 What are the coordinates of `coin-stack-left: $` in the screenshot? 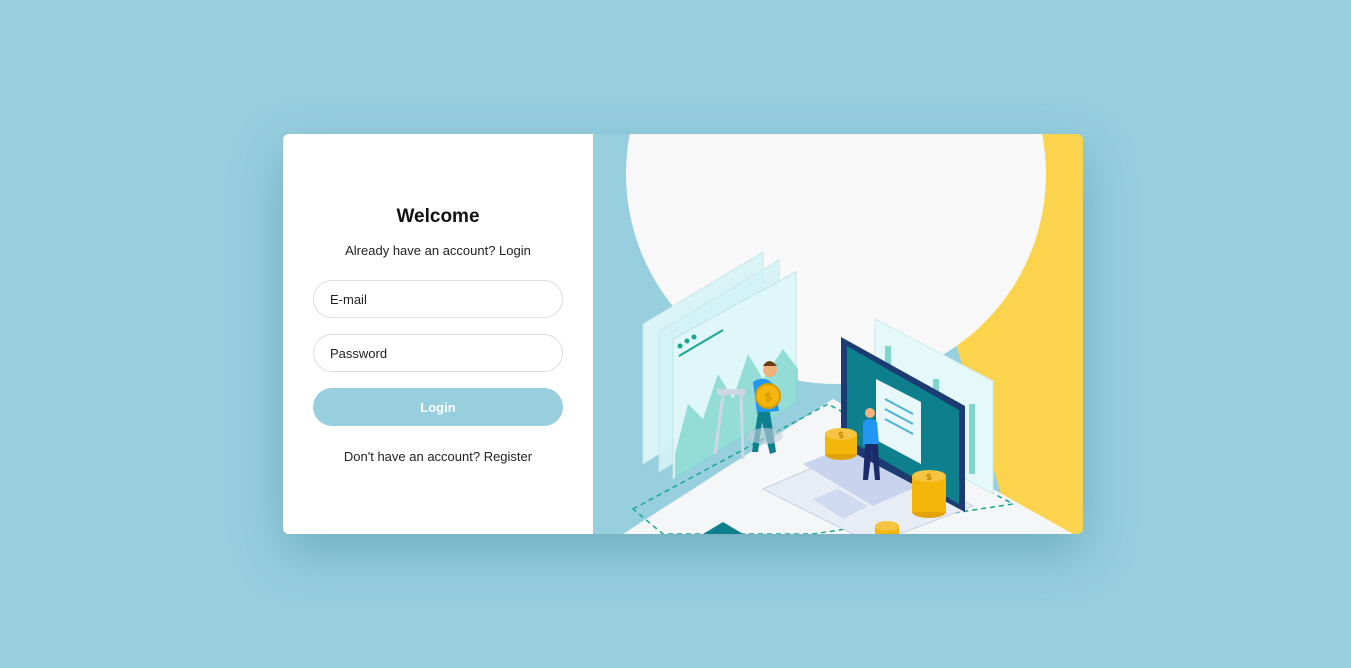 It's located at (841, 444).